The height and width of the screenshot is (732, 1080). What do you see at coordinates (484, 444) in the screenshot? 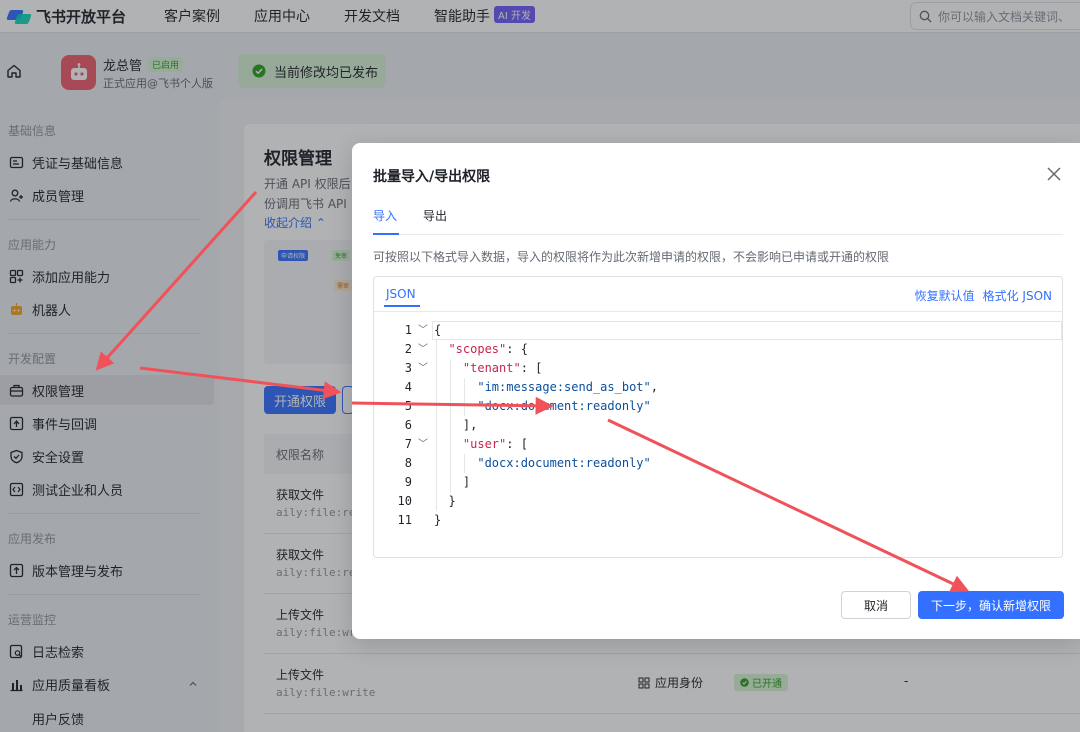
I see `json-key-user: "user"` at bounding box center [484, 444].